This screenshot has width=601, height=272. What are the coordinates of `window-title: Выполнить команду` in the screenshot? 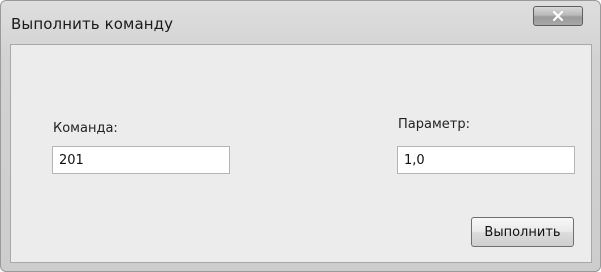 It's located at (92, 24).